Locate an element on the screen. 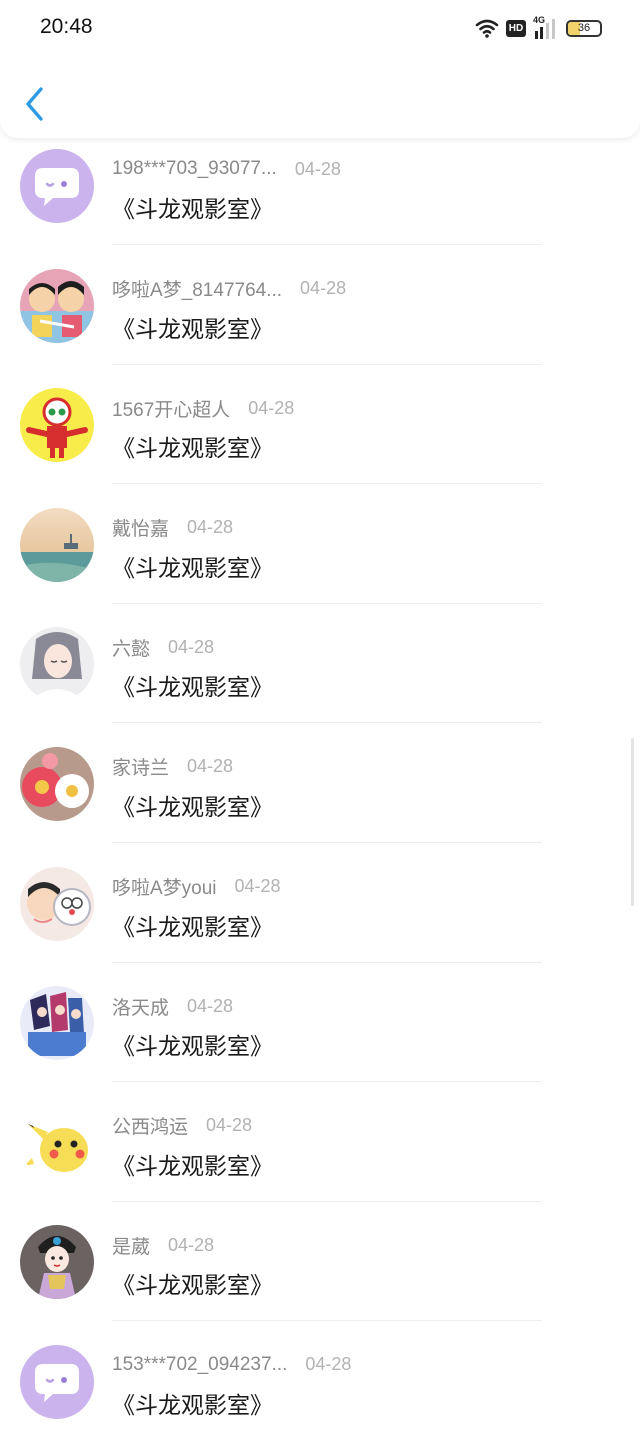 This screenshot has width=640, height=1454. comment-meta: 哆啦A梦_8147764... 04-28 is located at coordinates (229, 289).